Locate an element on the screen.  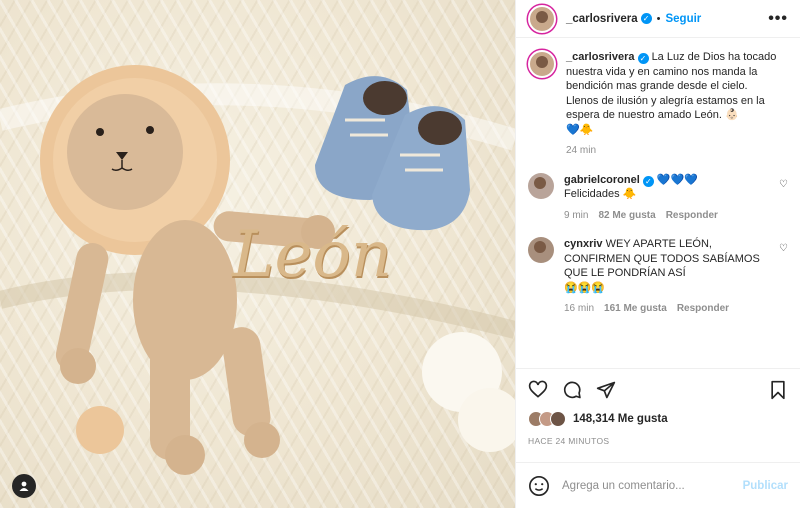
more-icon: ••• is located at coordinates (778, 19).